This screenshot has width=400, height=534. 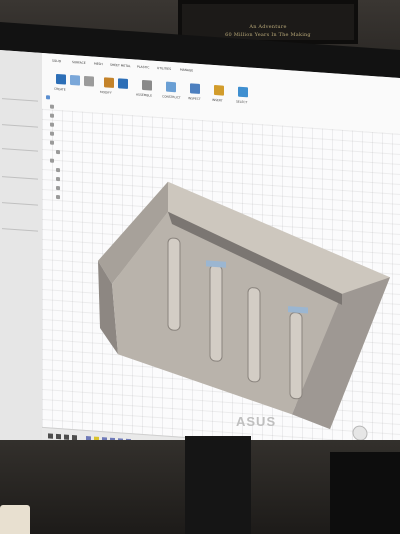 I want to click on plane-icon, so click(x=171, y=87).